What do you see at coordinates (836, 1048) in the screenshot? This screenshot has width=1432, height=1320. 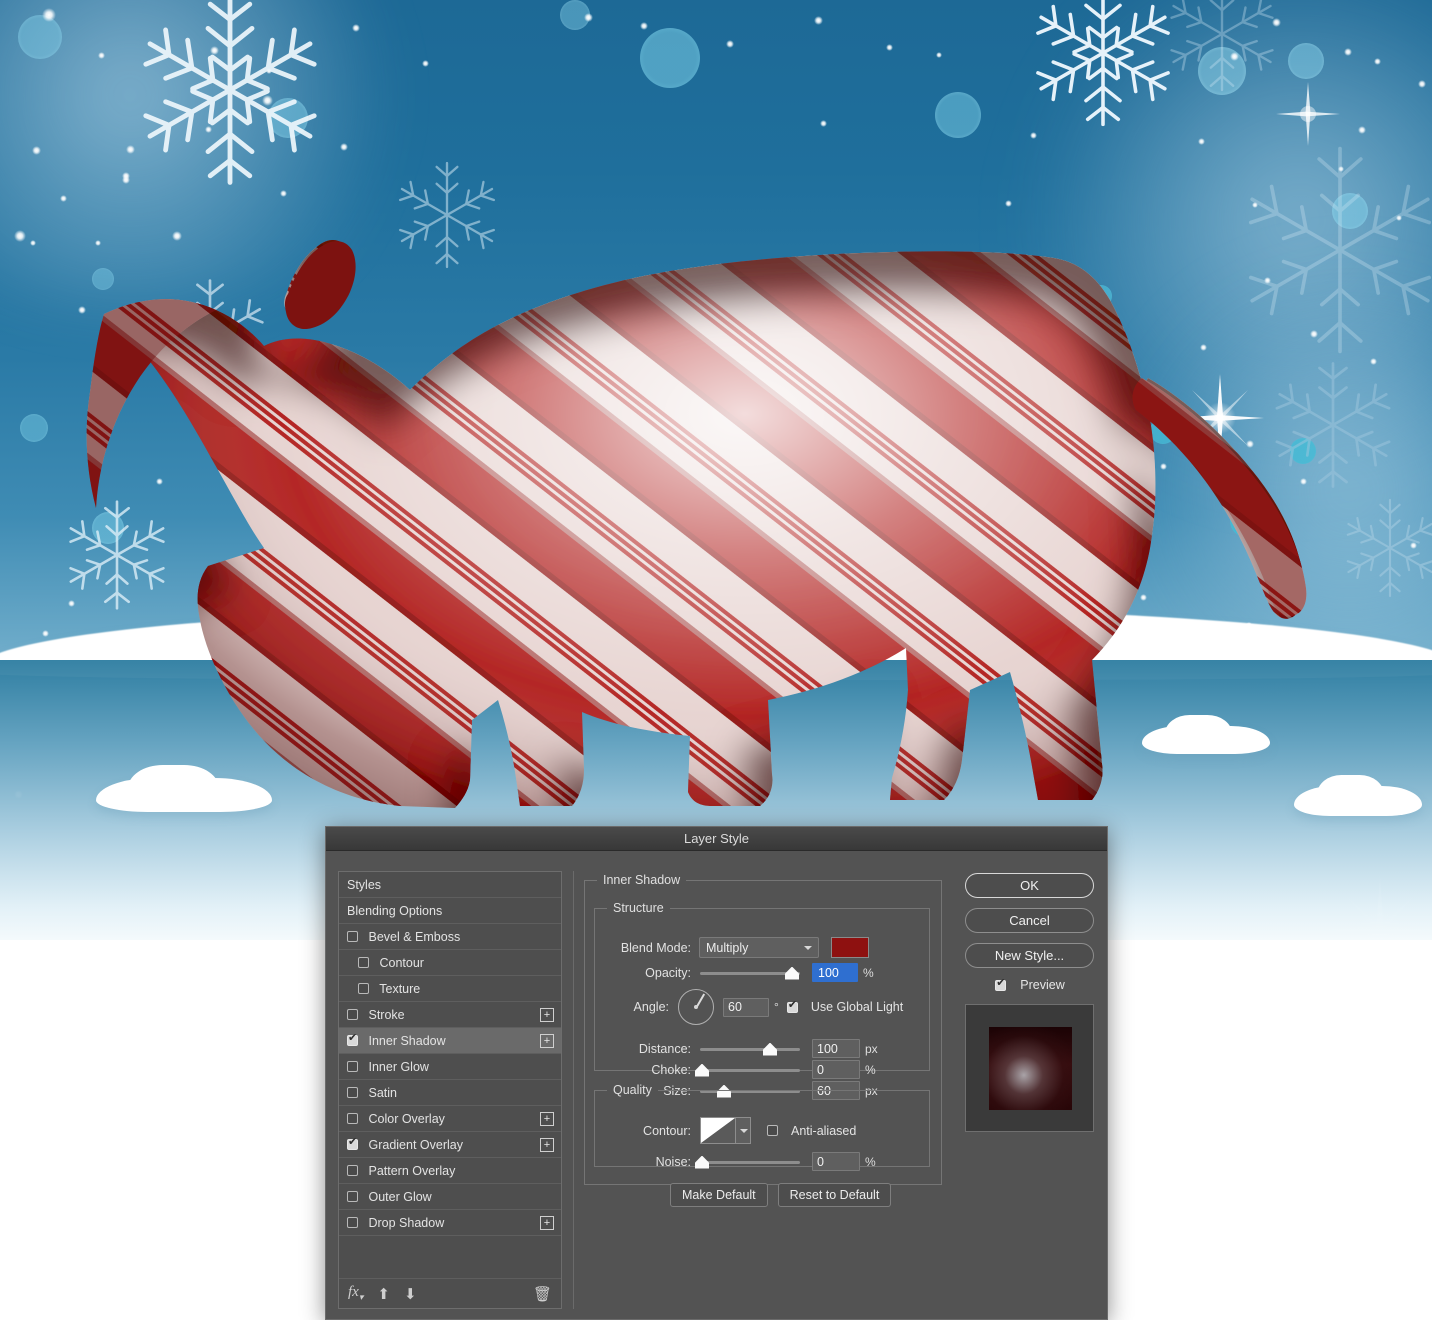 I see `distance-input` at bounding box center [836, 1048].